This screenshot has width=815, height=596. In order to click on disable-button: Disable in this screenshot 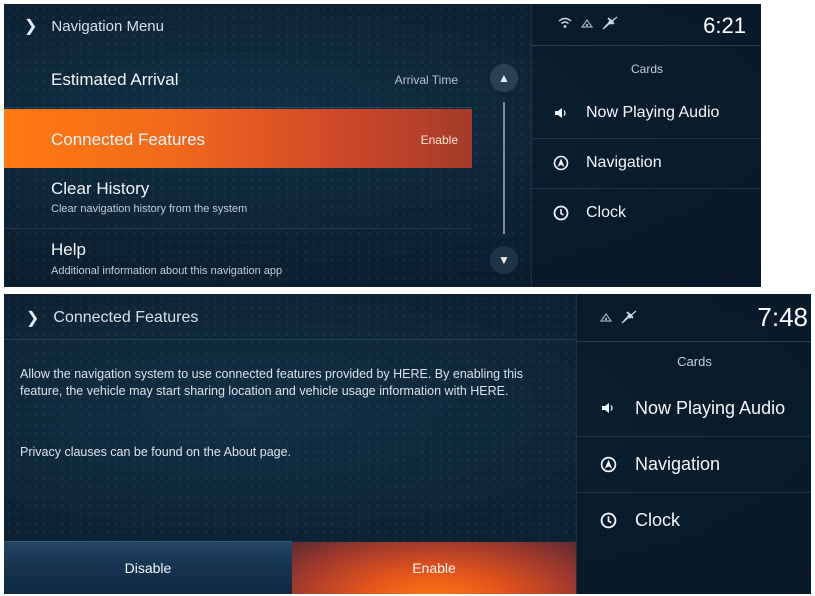, I will do `click(148, 567)`.